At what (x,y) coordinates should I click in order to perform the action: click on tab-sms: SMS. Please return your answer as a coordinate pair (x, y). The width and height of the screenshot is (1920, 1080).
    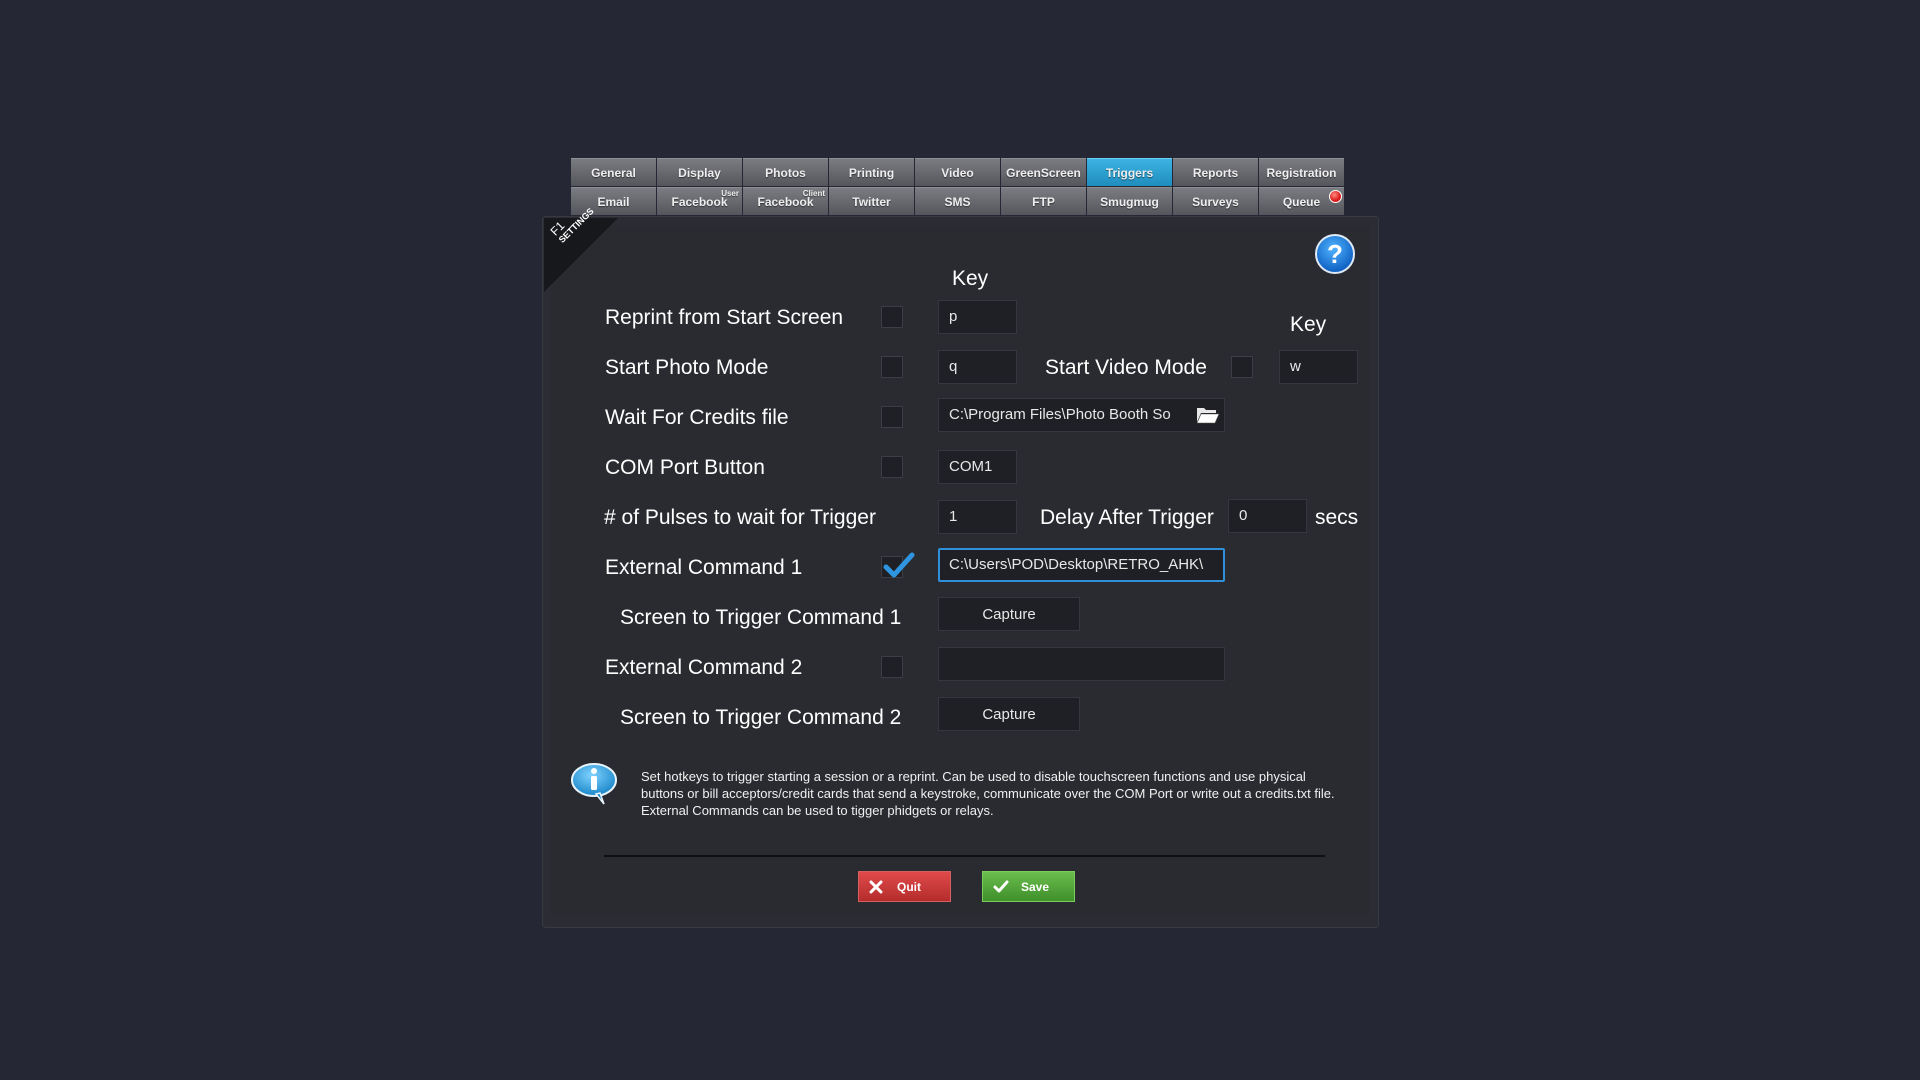
    Looking at the image, I should click on (957, 201).